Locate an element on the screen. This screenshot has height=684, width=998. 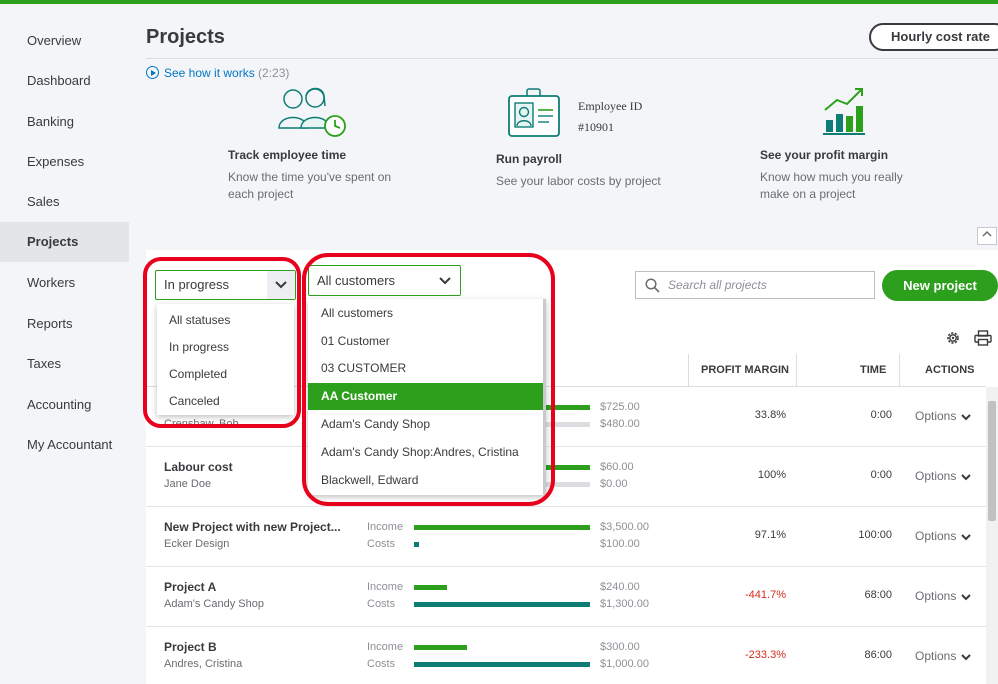
feature-title: See your profit margin is located at coordinates (824, 155).